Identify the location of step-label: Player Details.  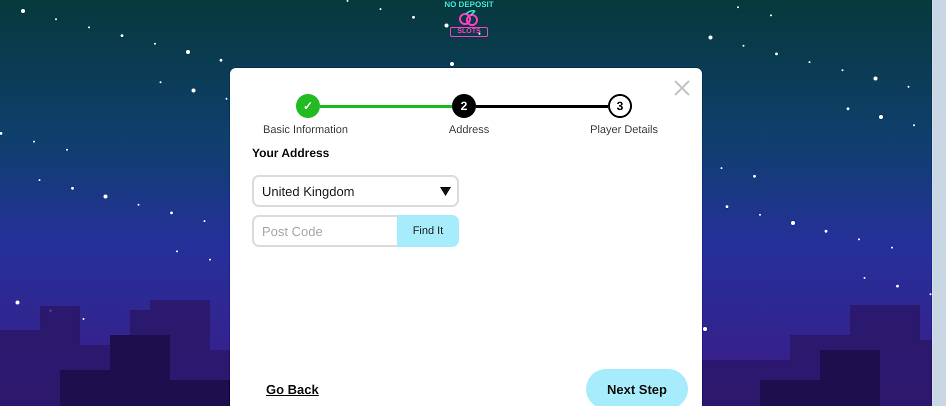
(624, 130).